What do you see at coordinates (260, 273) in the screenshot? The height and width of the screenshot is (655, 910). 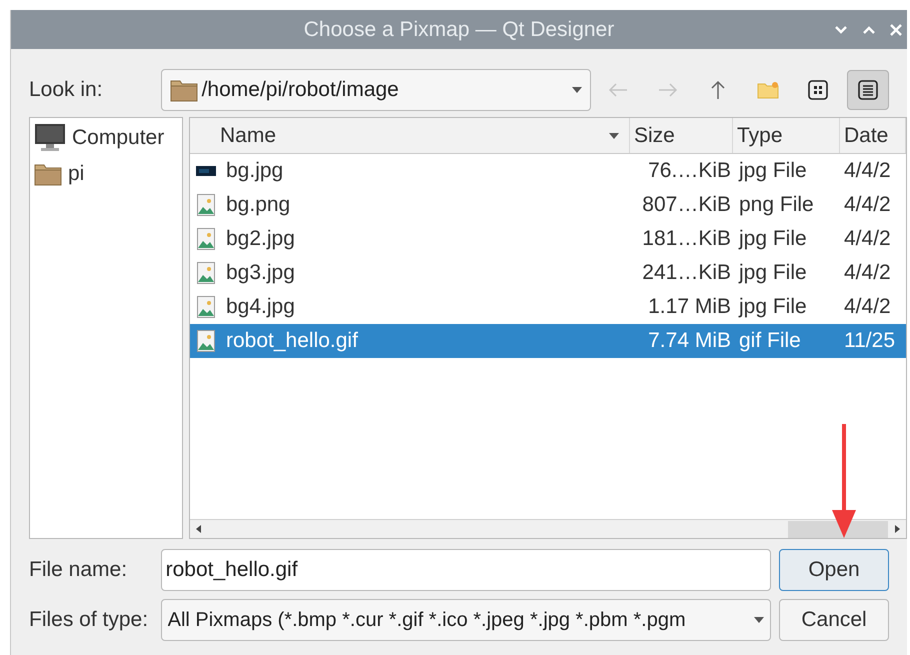 I see `file-name-cell-text: bg3.jpg` at bounding box center [260, 273].